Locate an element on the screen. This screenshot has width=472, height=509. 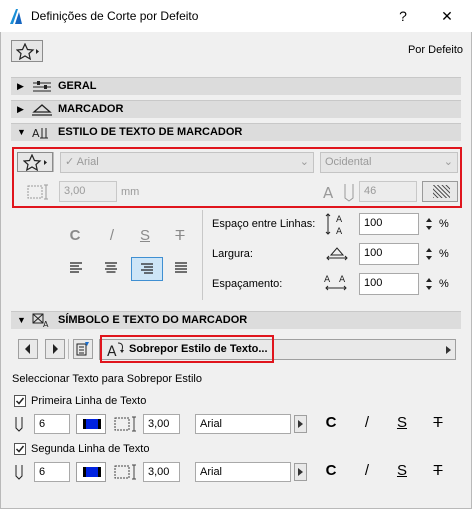
second-line-pen-input: 6 is located at coordinates (52, 472).